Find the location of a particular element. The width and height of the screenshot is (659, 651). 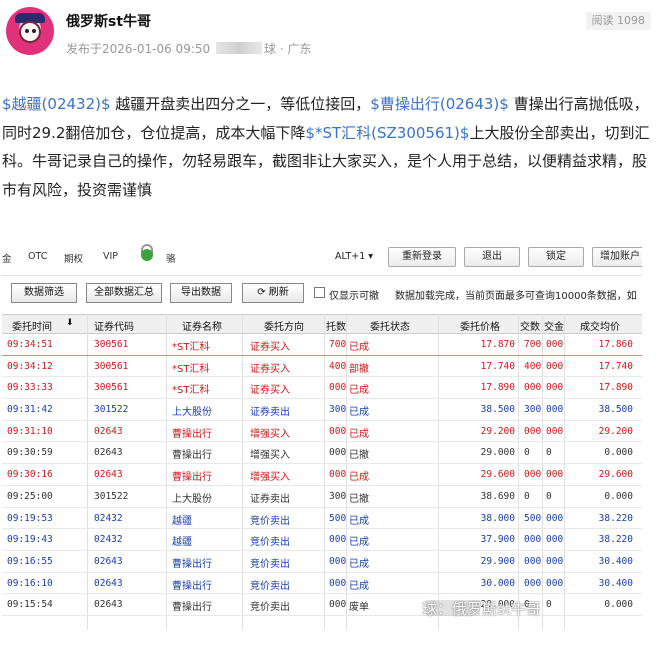

nav-item: VIP is located at coordinates (110, 256).